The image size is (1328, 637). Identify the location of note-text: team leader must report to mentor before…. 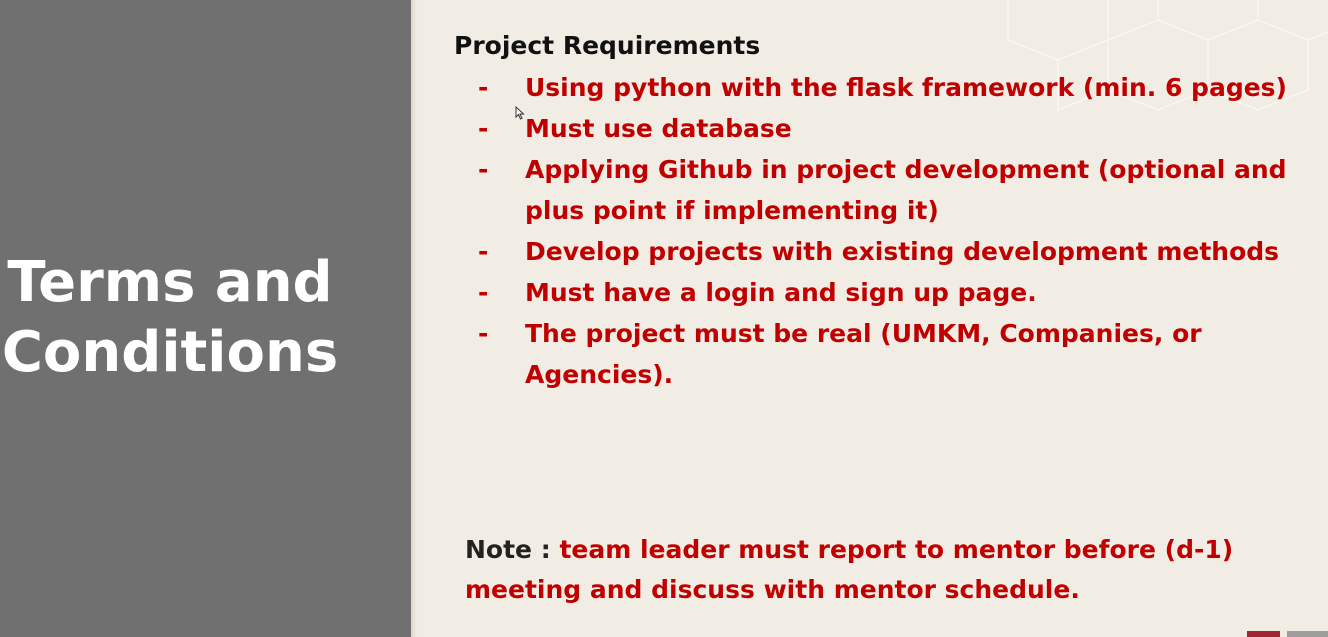
(849, 569).